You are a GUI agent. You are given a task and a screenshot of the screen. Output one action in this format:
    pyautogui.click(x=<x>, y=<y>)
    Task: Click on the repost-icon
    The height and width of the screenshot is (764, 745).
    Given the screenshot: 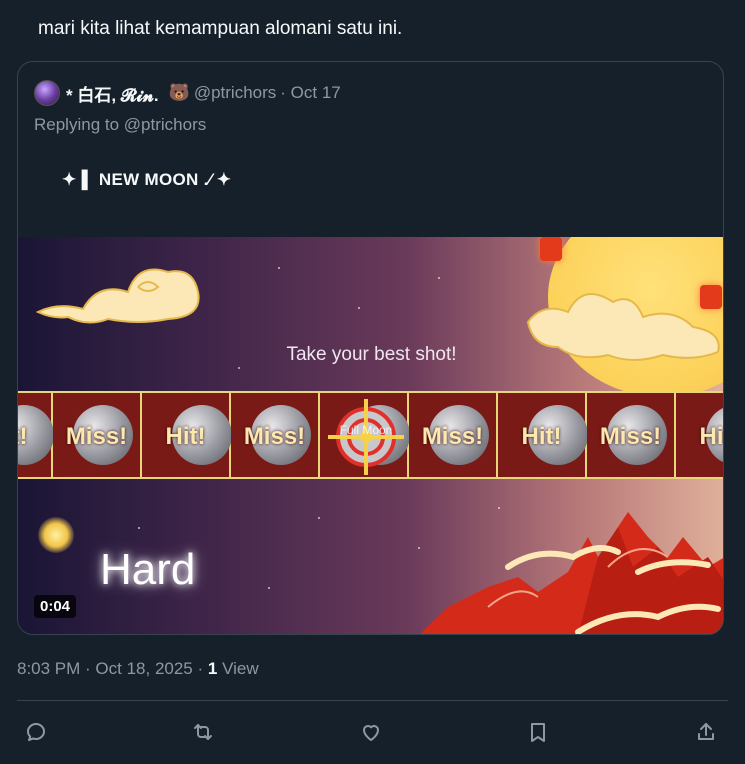 What is the action you would take?
    pyautogui.click(x=203, y=732)
    